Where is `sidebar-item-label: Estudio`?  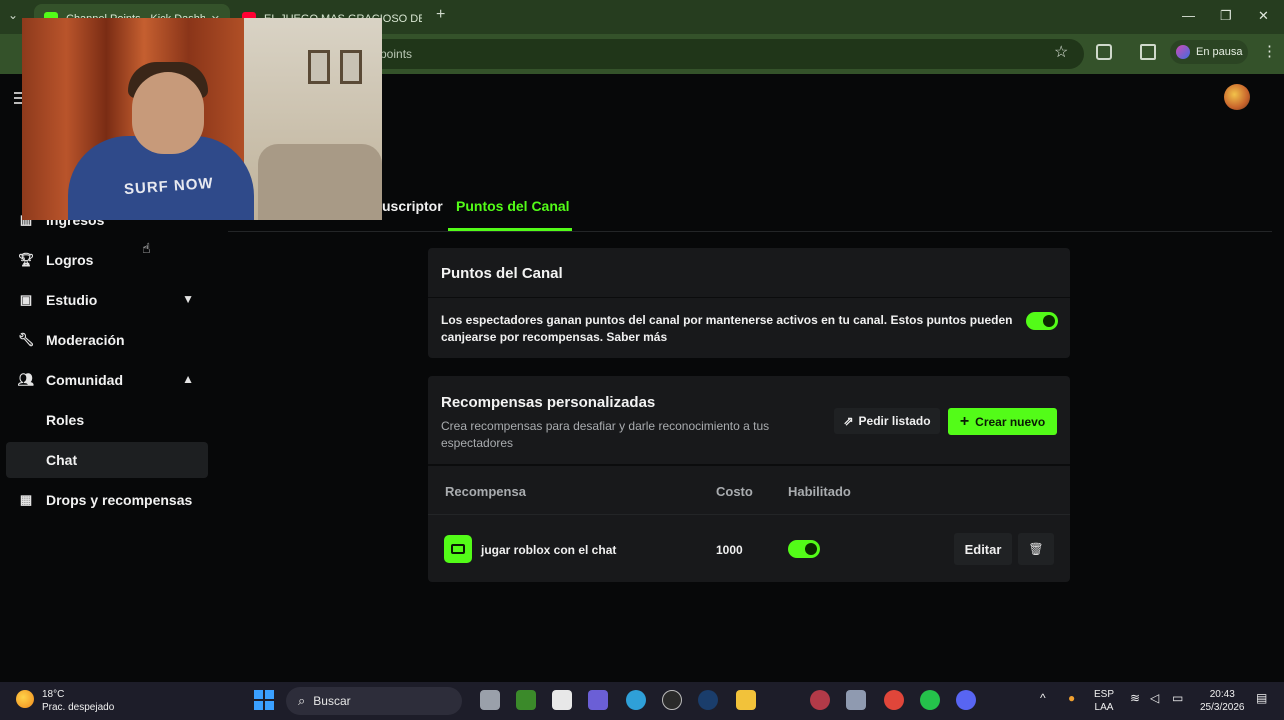
sidebar-item-label: Estudio is located at coordinates (72, 300).